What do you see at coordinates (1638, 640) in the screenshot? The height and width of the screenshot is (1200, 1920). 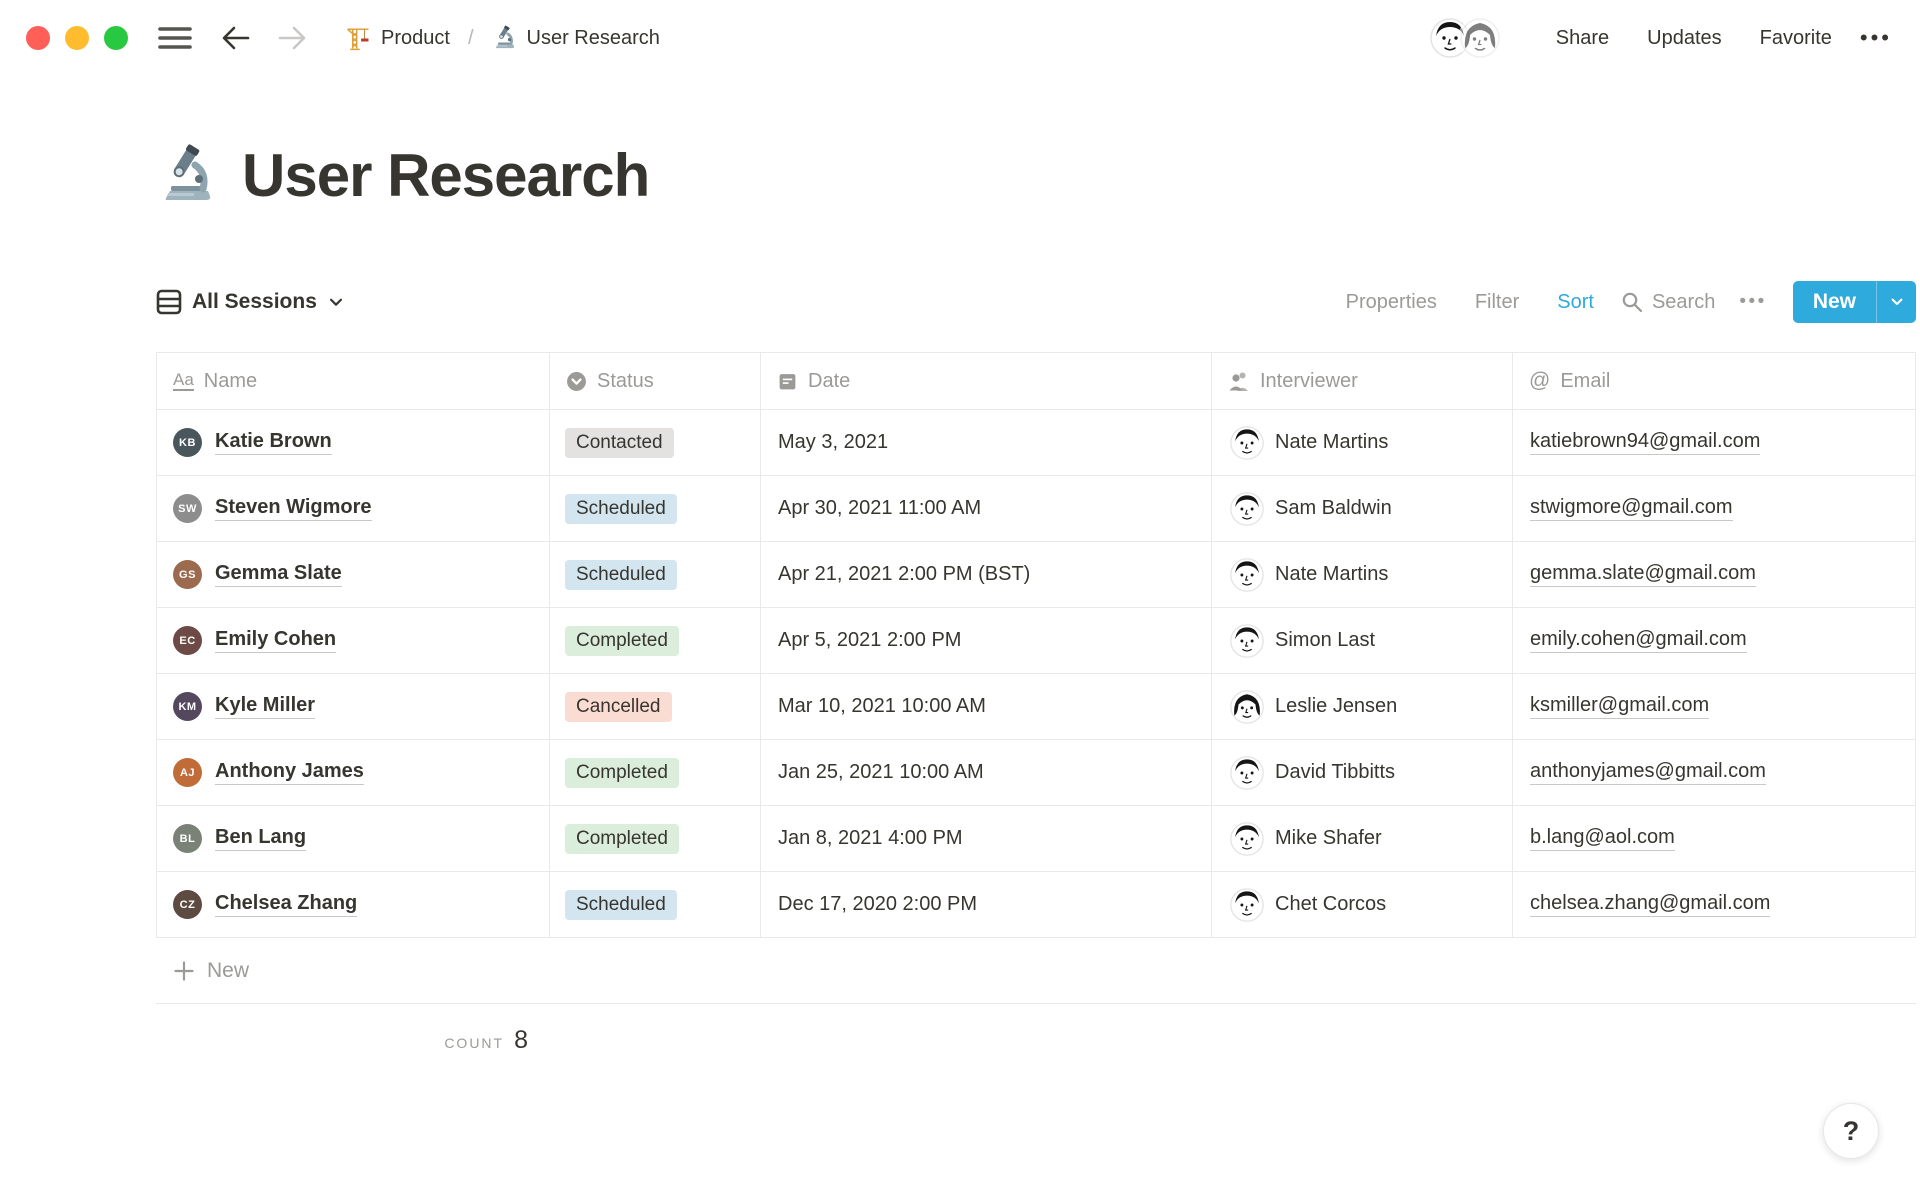 I see `email-link: emily.cohen@gmail.com` at bounding box center [1638, 640].